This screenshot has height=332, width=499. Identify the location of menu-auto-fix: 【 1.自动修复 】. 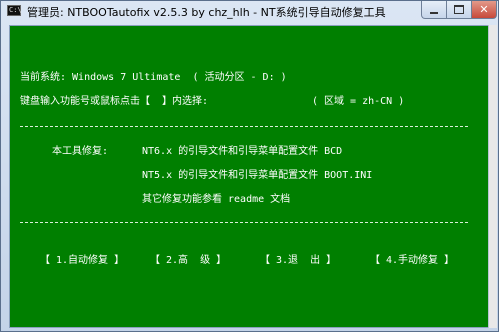
(82, 261).